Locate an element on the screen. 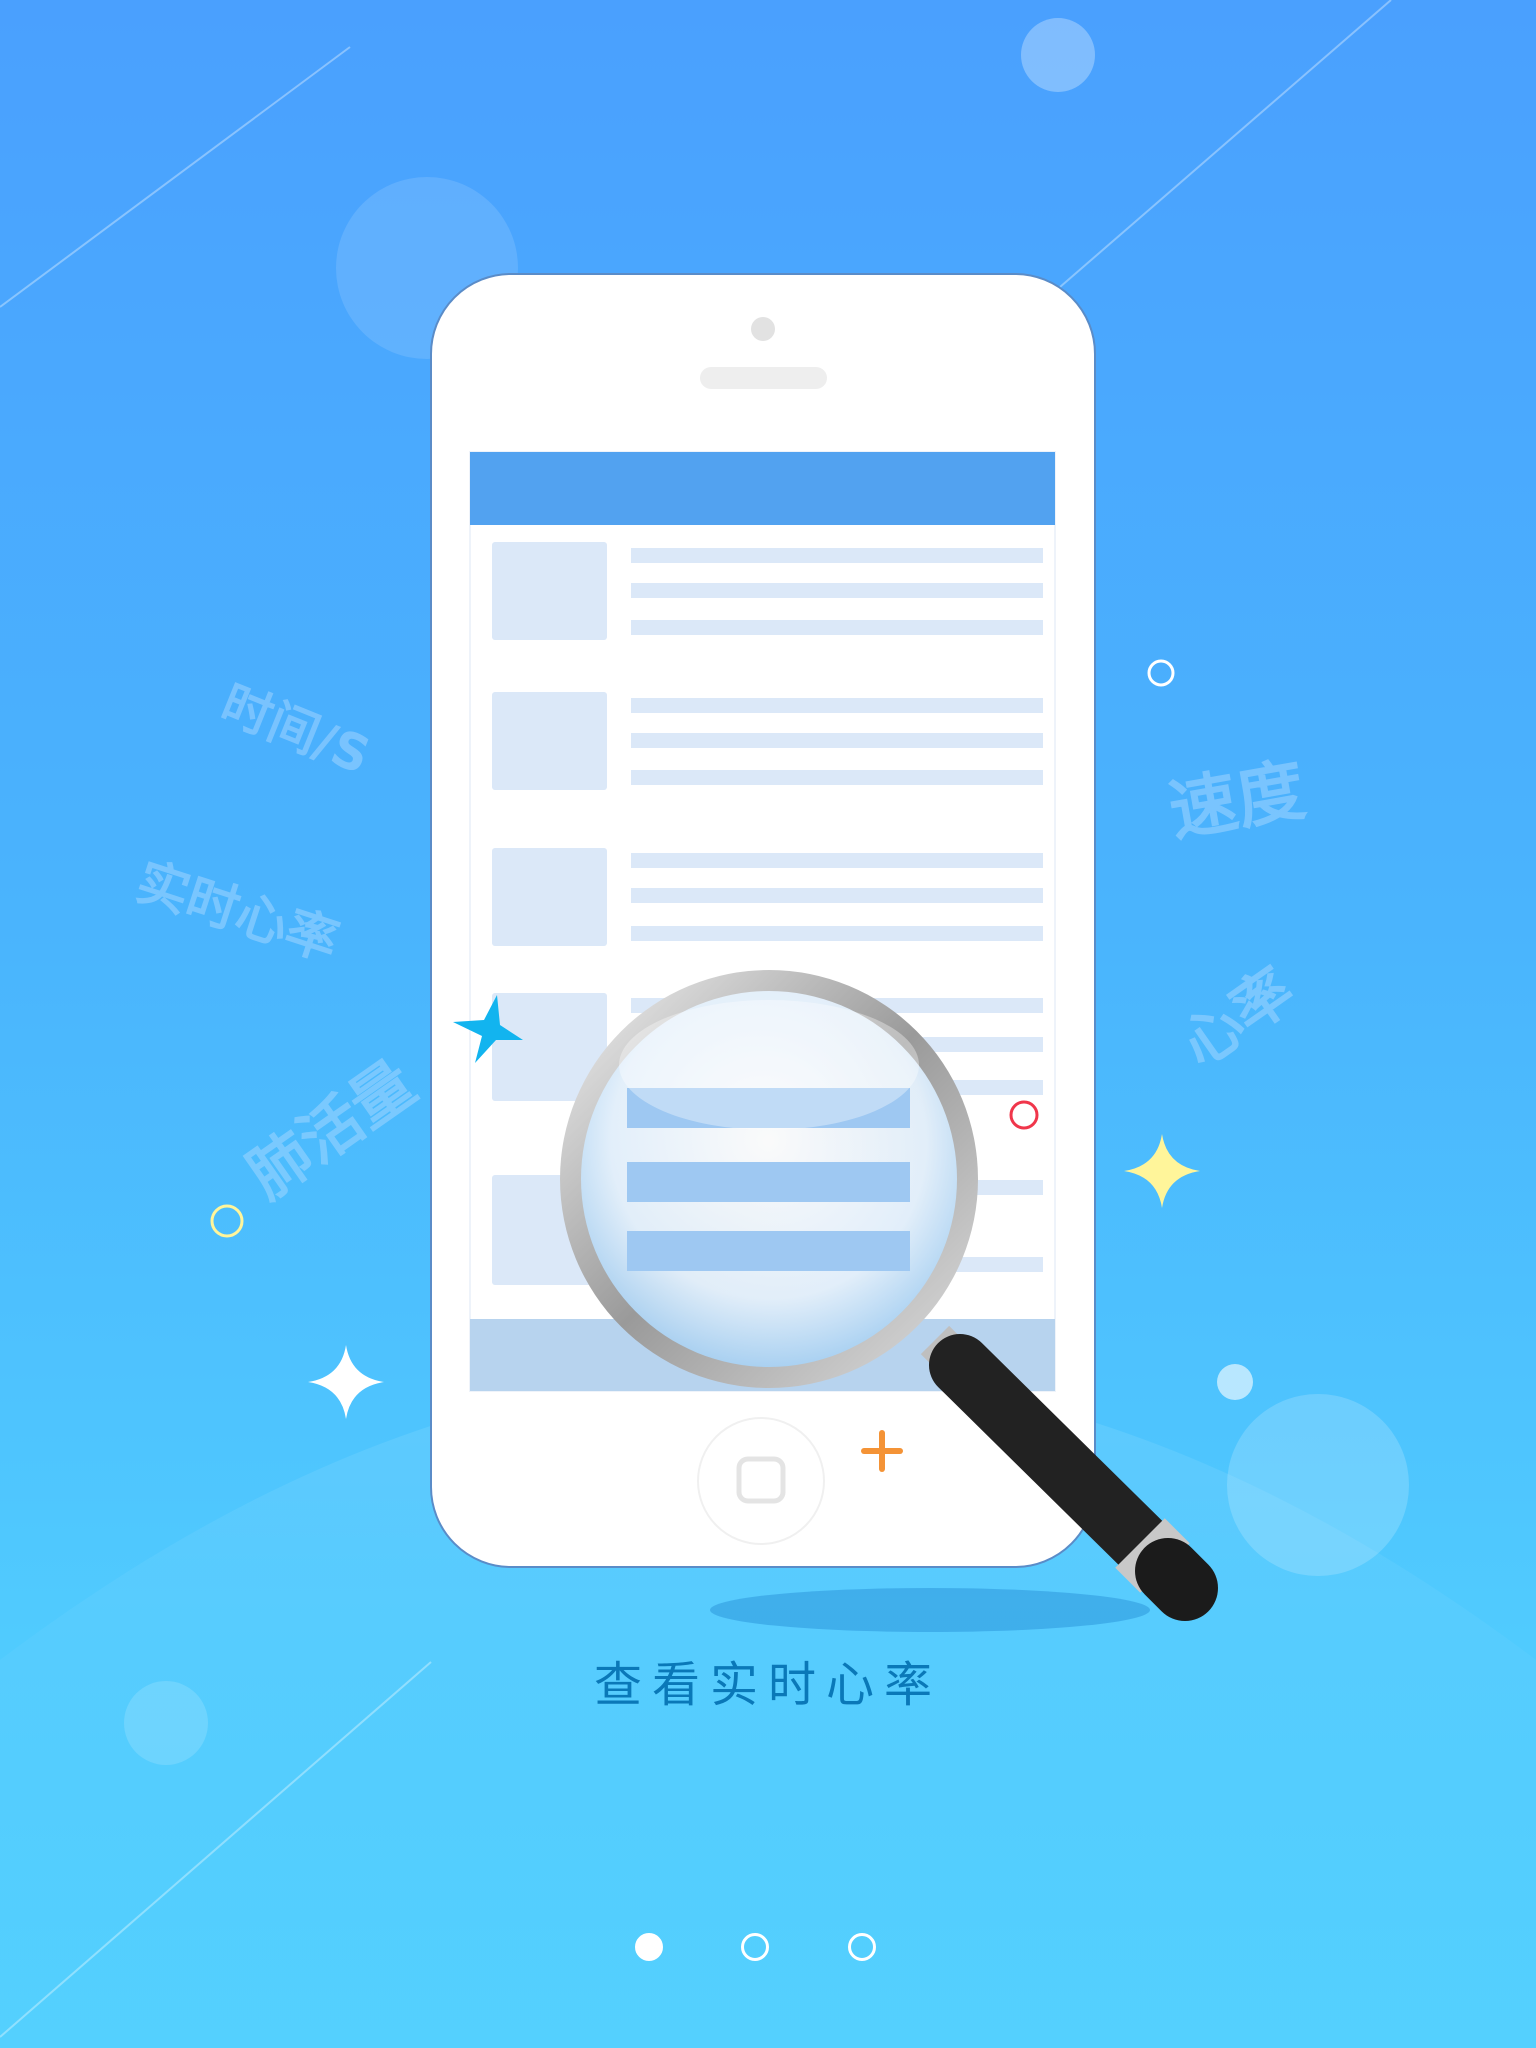 This screenshot has width=1536, height=2048. screen-header is located at coordinates (762, 488).